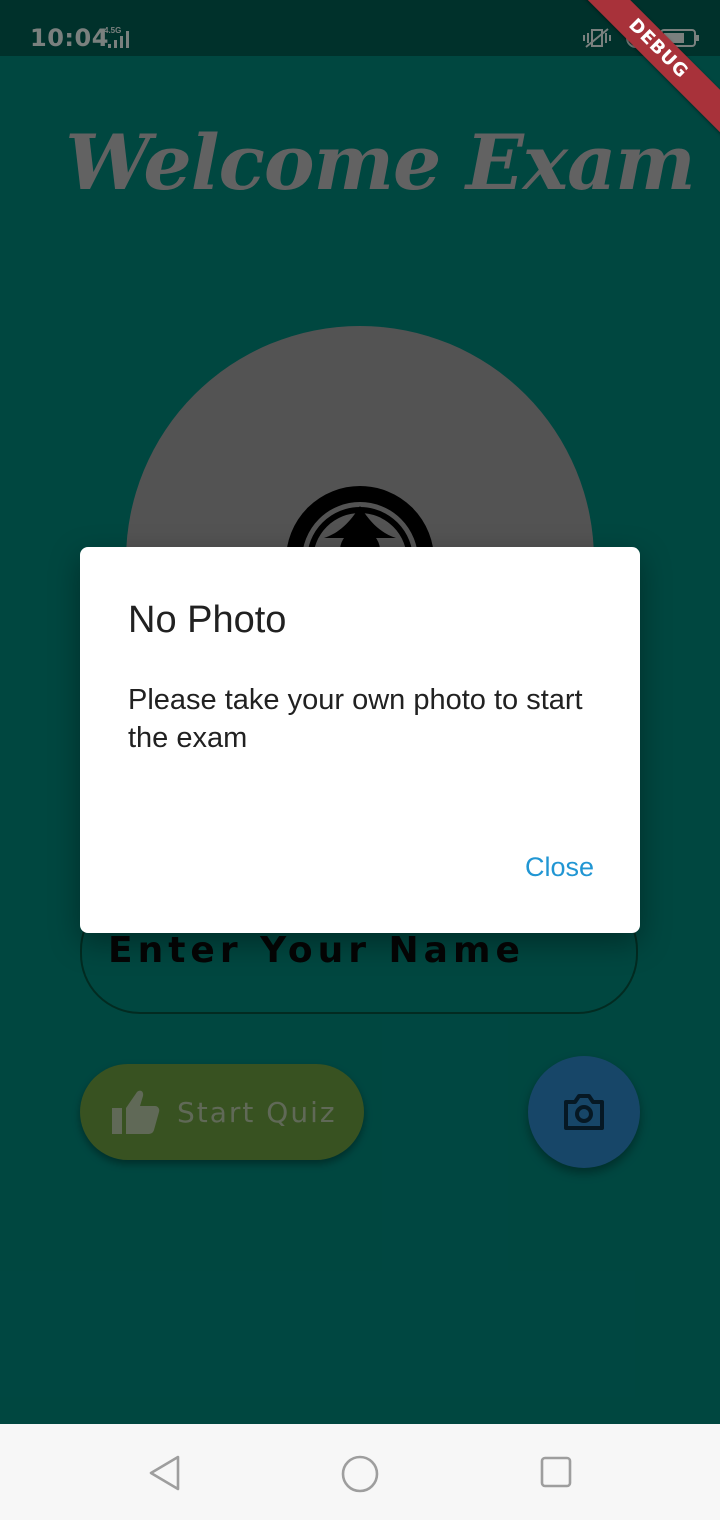 The height and width of the screenshot is (1520, 720). Describe the element at coordinates (556, 1472) in the screenshot. I see `recents-icon` at that location.